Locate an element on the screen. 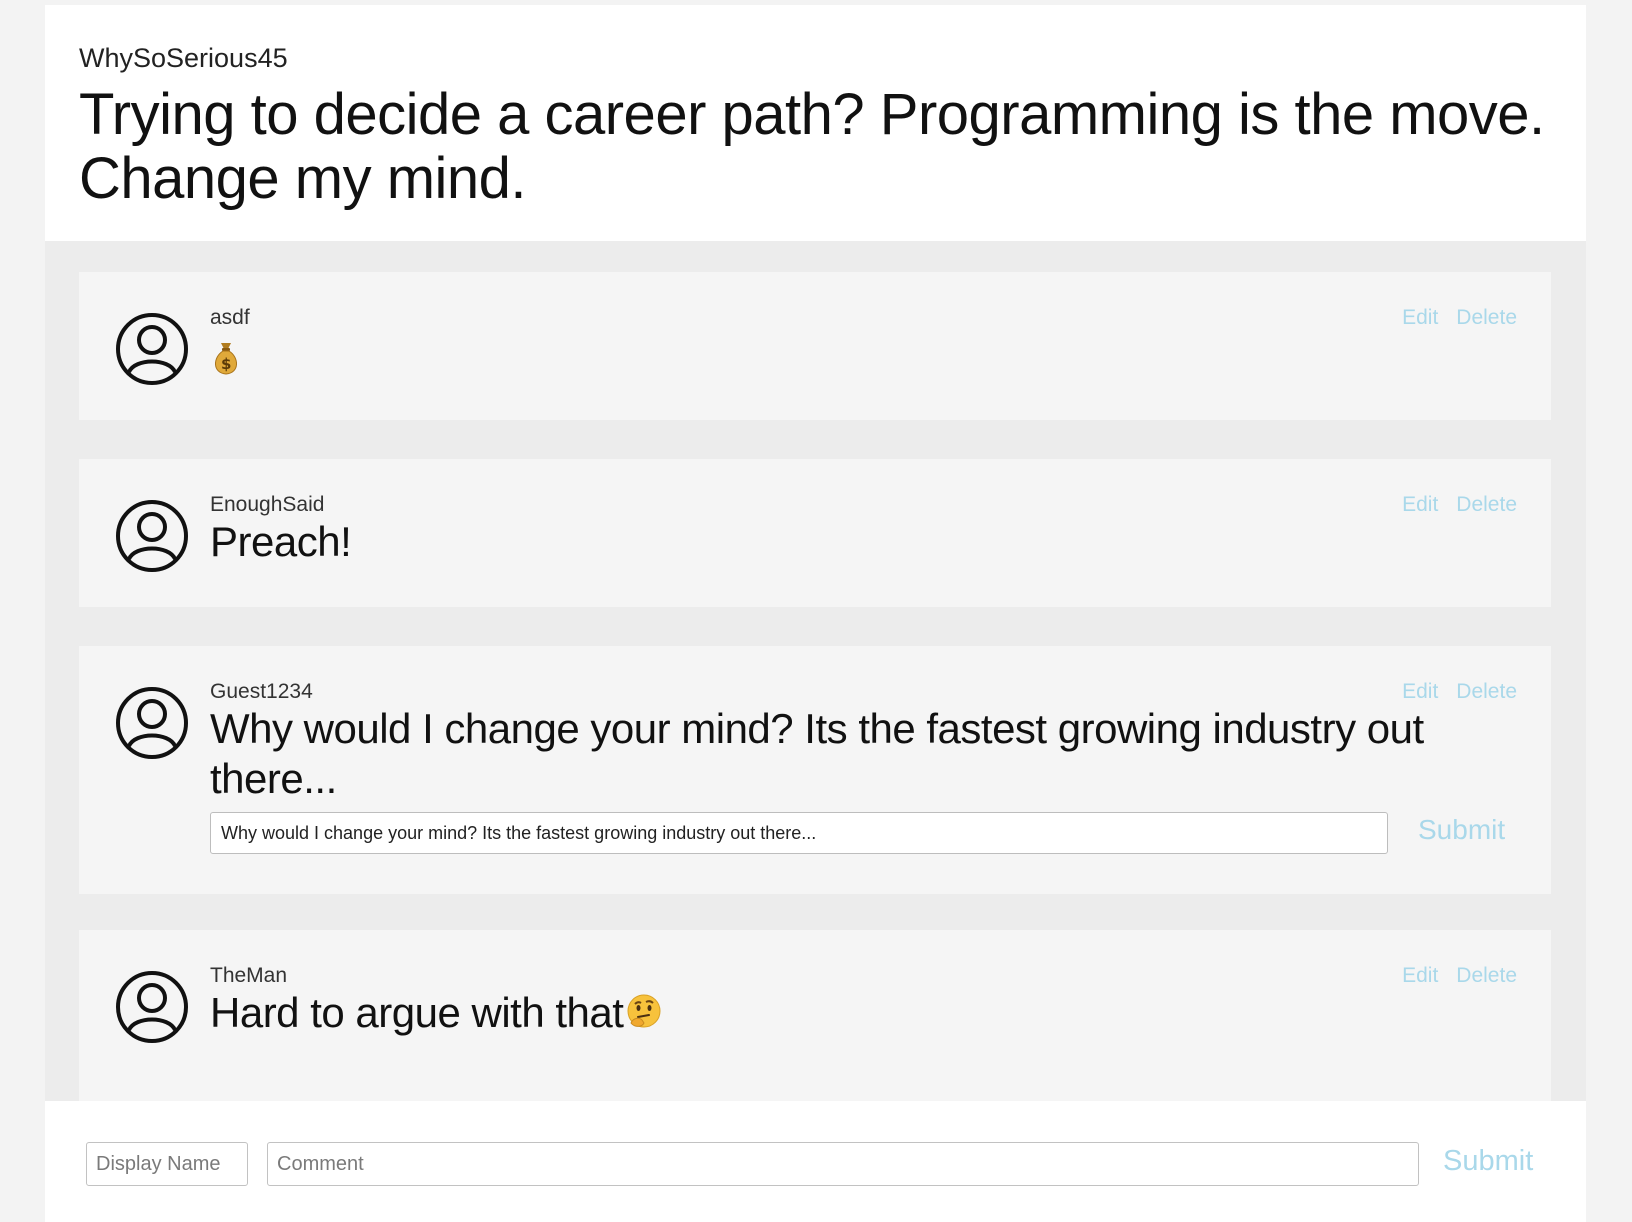 The width and height of the screenshot is (1632, 1222). comment-author: asdf is located at coordinates (230, 317).